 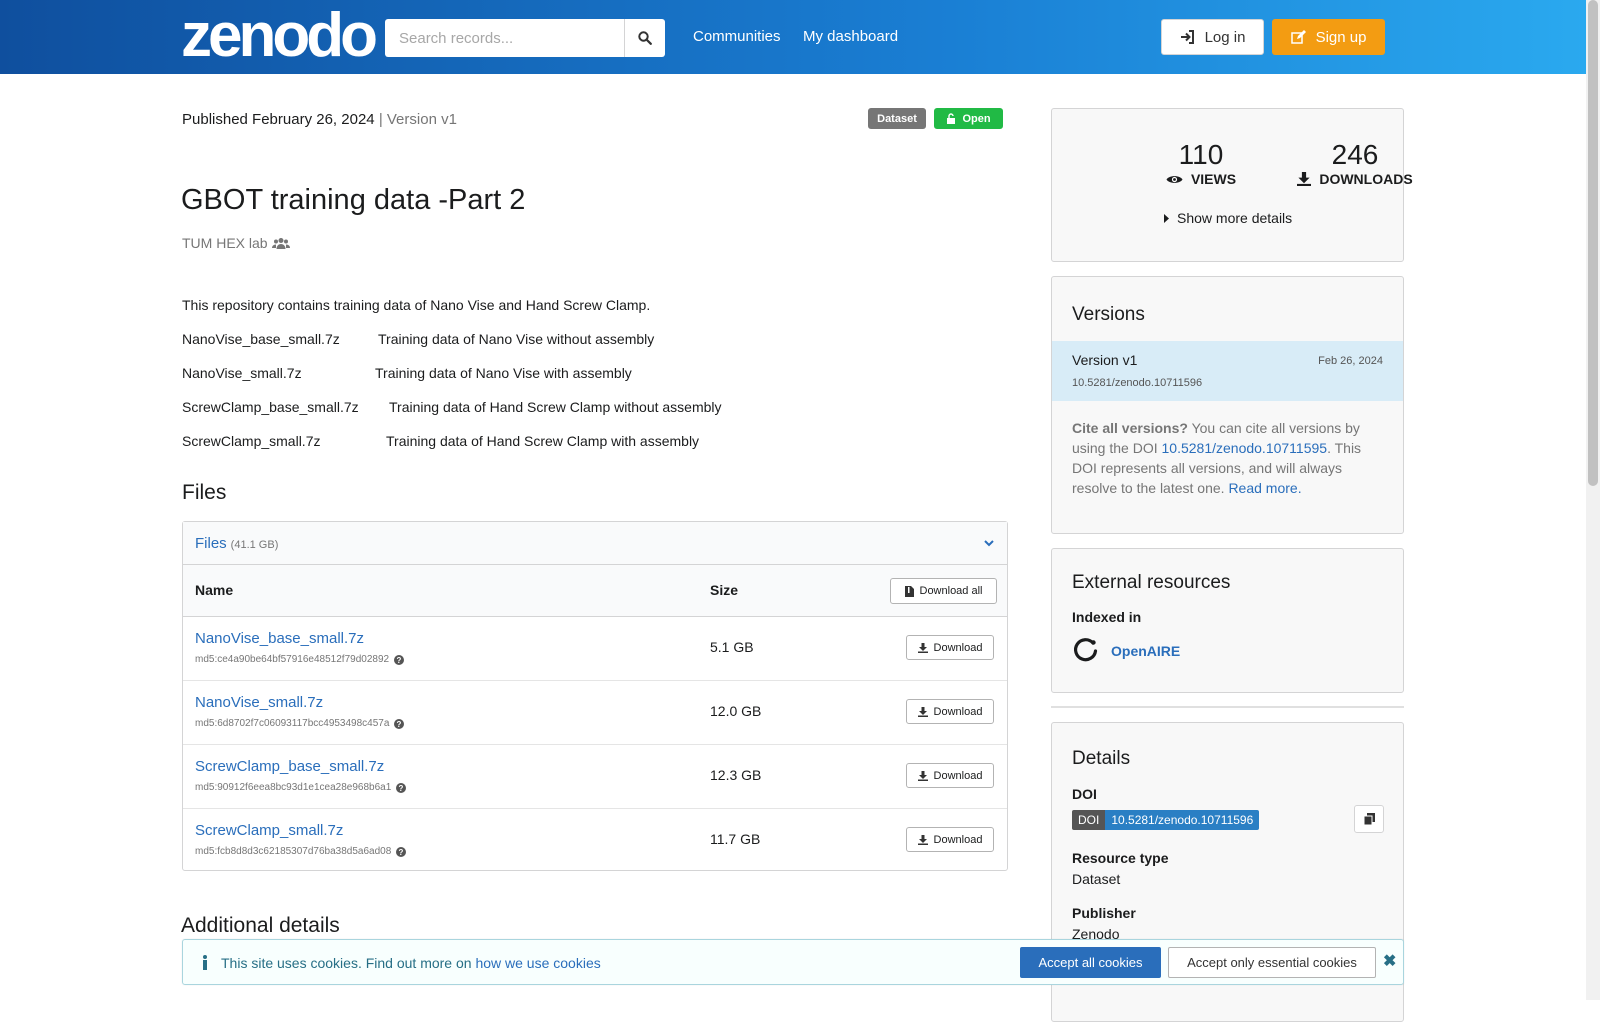 I want to click on signup-button: Sign up, so click(x=1328, y=37).